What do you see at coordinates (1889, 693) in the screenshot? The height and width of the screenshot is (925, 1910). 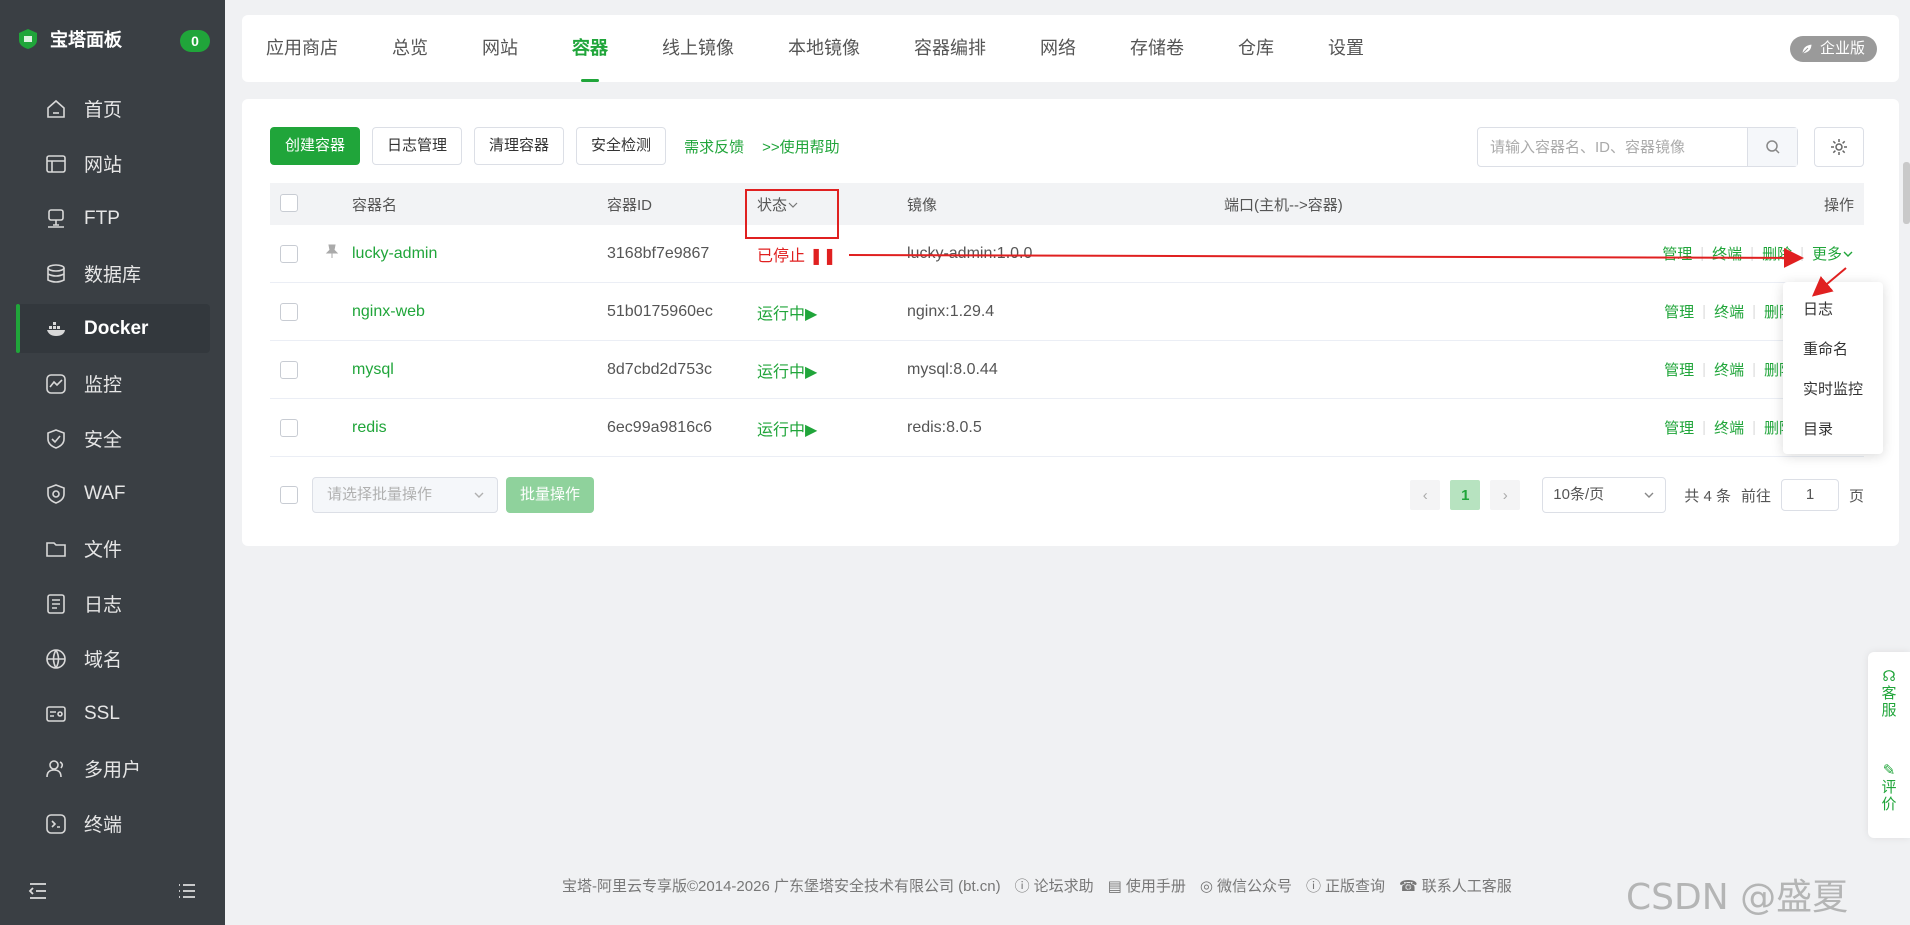 I see `customer-service-button: ☊ 客服` at bounding box center [1889, 693].